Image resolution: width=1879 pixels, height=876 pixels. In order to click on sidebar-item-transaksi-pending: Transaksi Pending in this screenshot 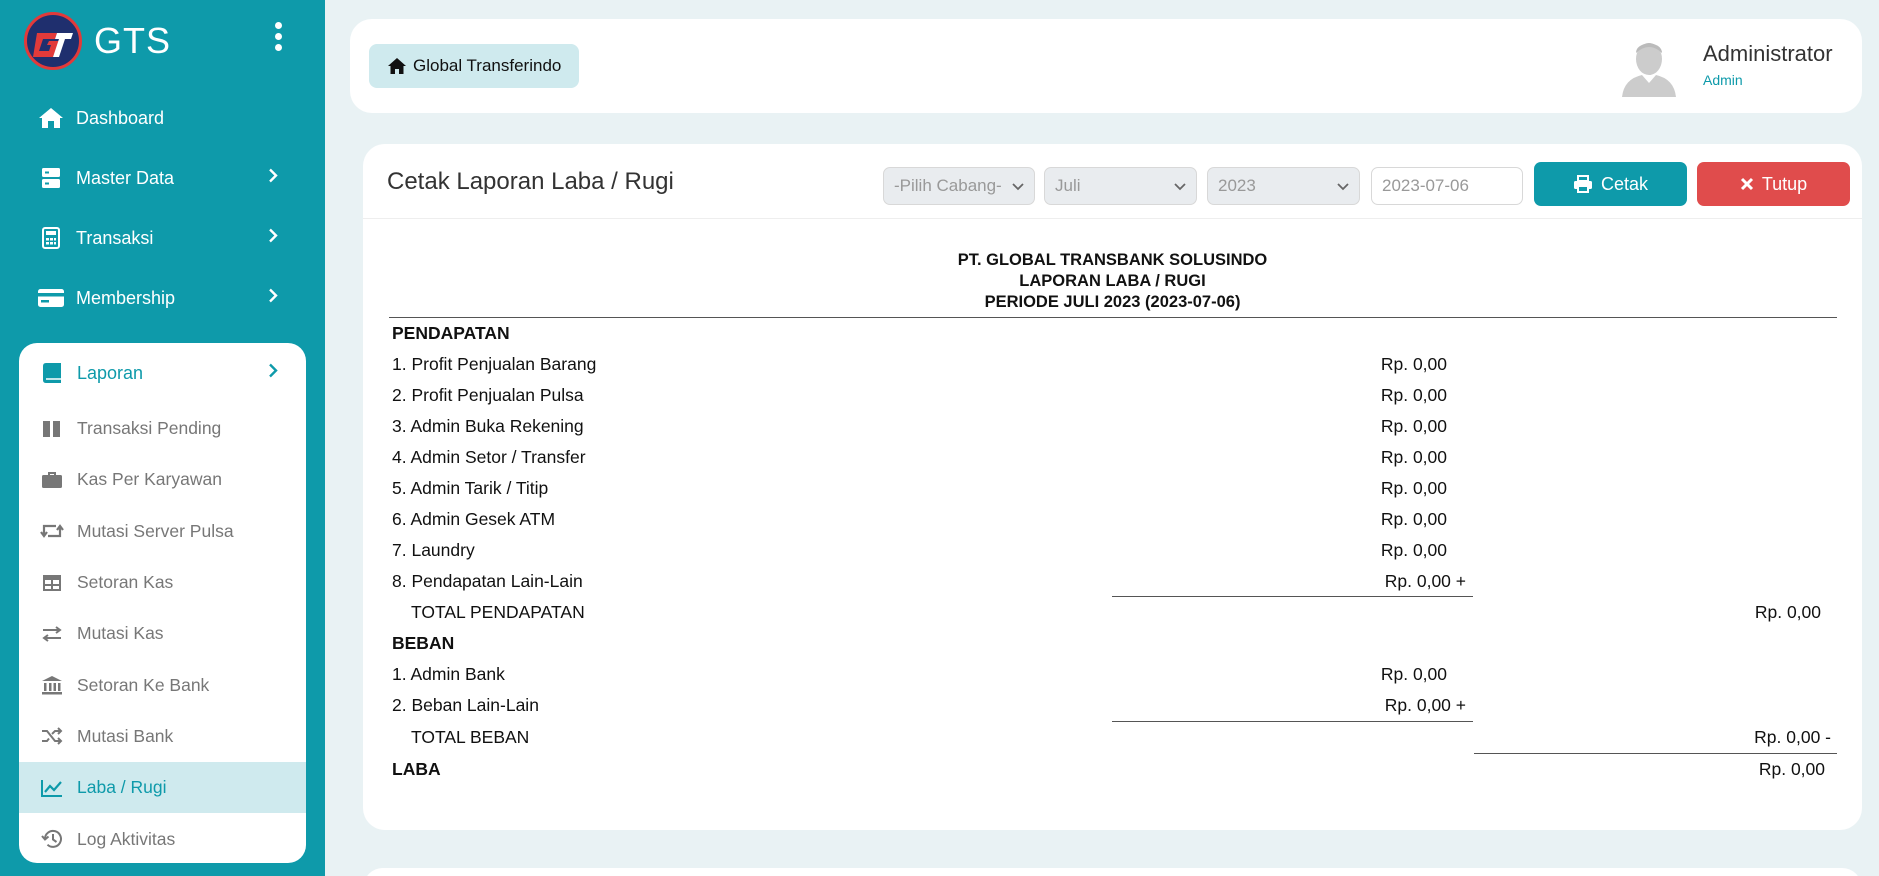, I will do `click(162, 428)`.